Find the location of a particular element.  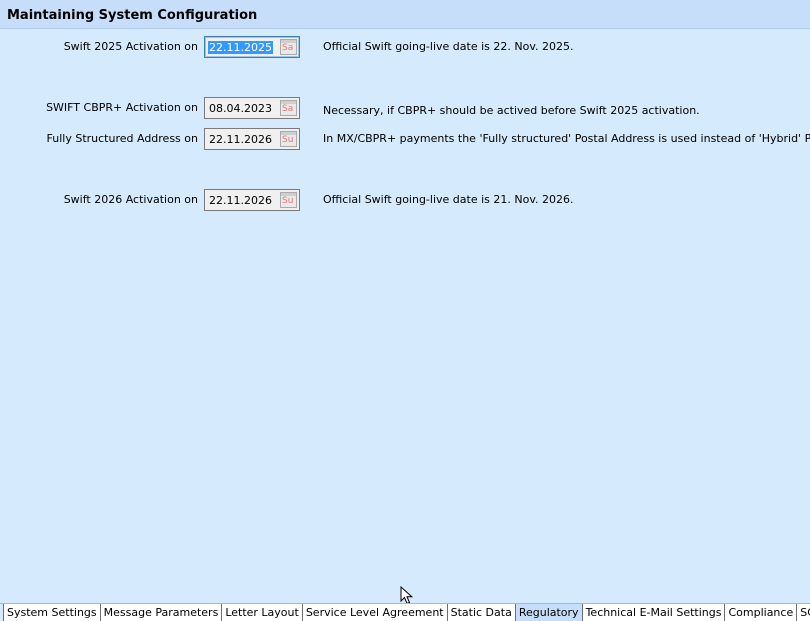

tab-regulatory: Regulatory is located at coordinates (548, 612).